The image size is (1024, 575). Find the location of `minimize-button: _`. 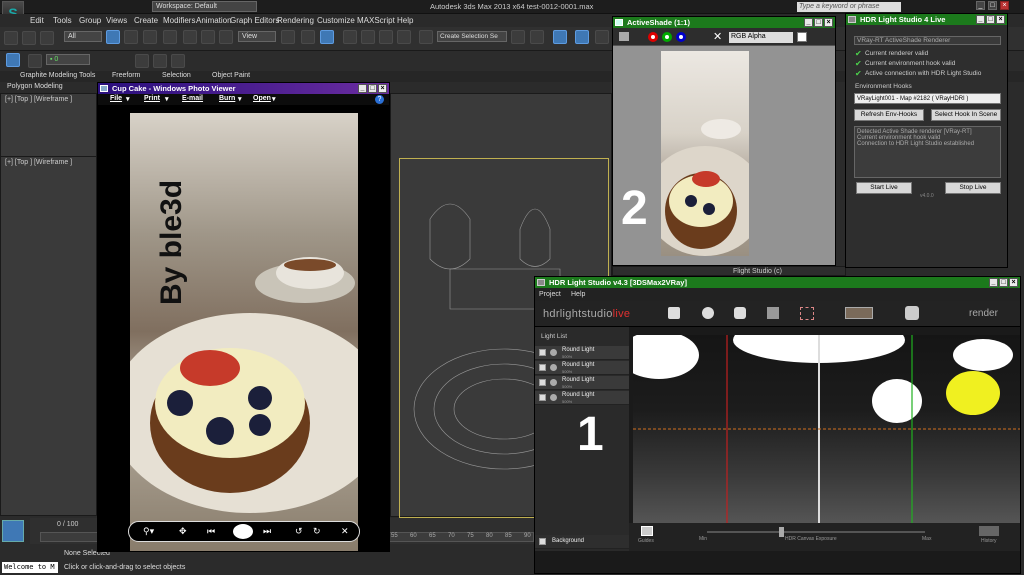

minimize-button: _ is located at coordinates (980, 5).